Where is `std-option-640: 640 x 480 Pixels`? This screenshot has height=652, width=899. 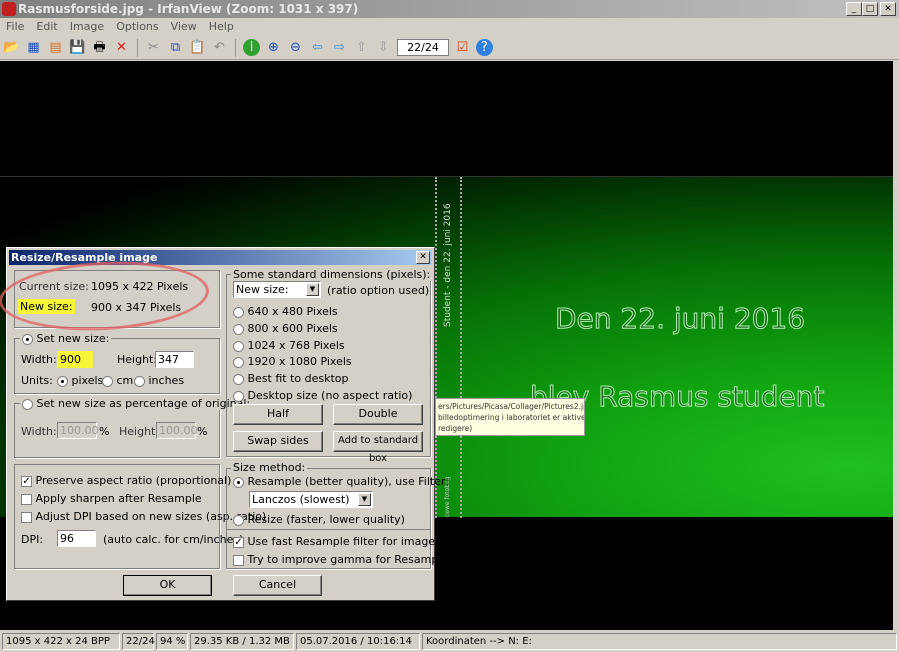
std-option-640: 640 x 480 Pixels is located at coordinates (285, 311).